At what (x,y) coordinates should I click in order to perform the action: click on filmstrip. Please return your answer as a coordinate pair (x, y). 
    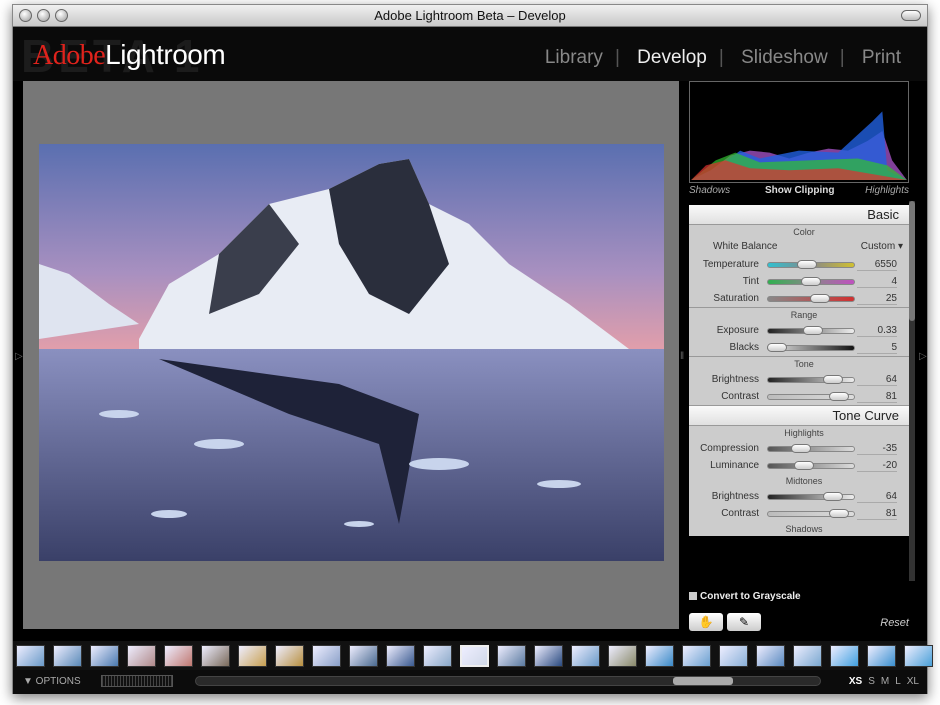
    Looking at the image, I should click on (473, 656).